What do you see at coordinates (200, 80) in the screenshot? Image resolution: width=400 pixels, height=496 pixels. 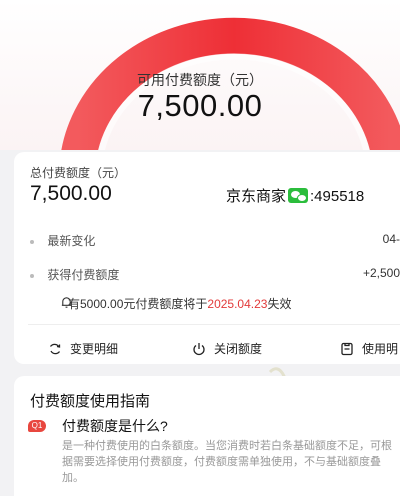 I see `available-quota-label: 可用付费额度（元）` at bounding box center [200, 80].